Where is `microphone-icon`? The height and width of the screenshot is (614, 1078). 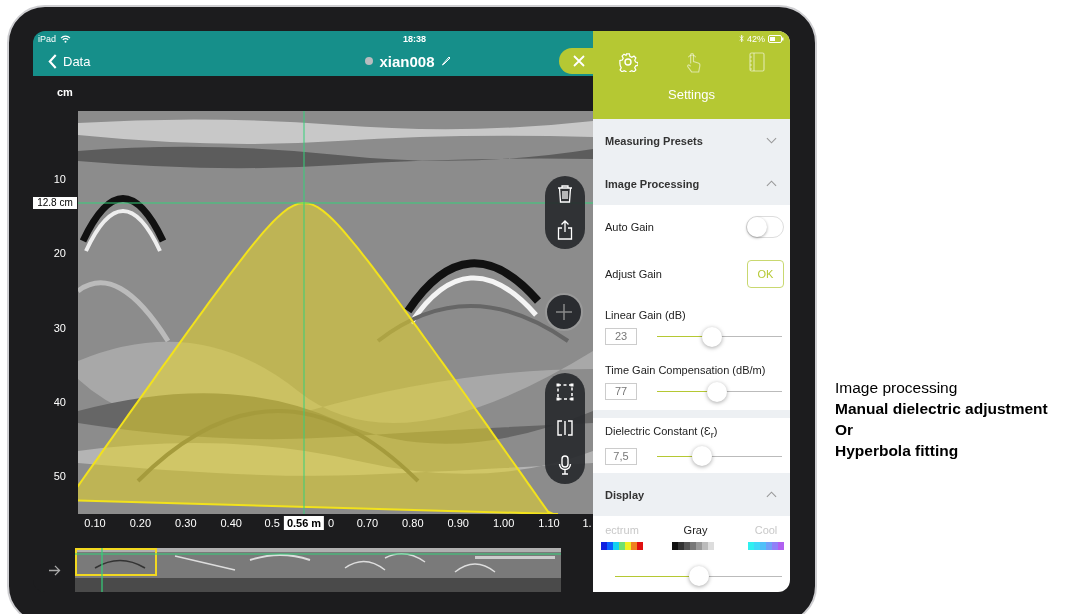
microphone-icon is located at coordinates (565, 464).